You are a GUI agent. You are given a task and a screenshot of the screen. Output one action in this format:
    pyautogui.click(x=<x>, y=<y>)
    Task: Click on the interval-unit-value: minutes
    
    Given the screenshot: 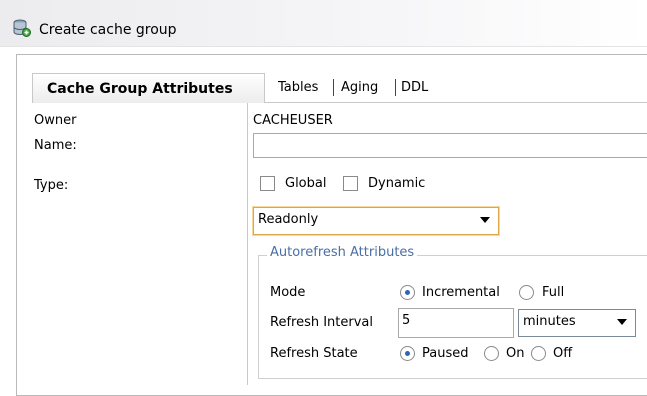 What is the action you would take?
    pyautogui.click(x=549, y=321)
    